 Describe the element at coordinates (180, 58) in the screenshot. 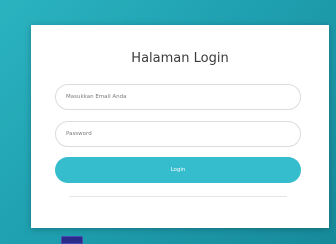

I see `page-title: Halaman Login` at that location.